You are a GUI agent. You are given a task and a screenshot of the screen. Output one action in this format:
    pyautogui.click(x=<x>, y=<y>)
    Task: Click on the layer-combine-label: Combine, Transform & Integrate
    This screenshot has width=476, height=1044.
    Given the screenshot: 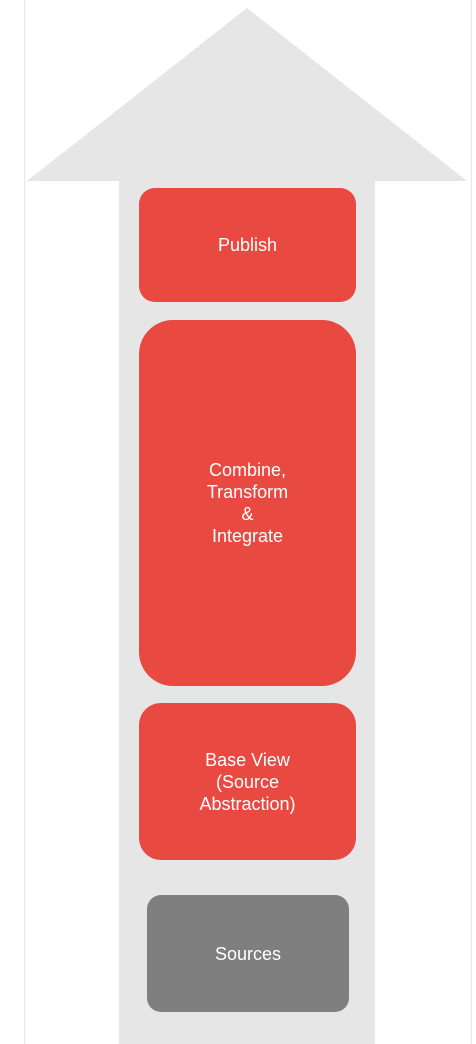 What is the action you would take?
    pyautogui.click(x=247, y=503)
    